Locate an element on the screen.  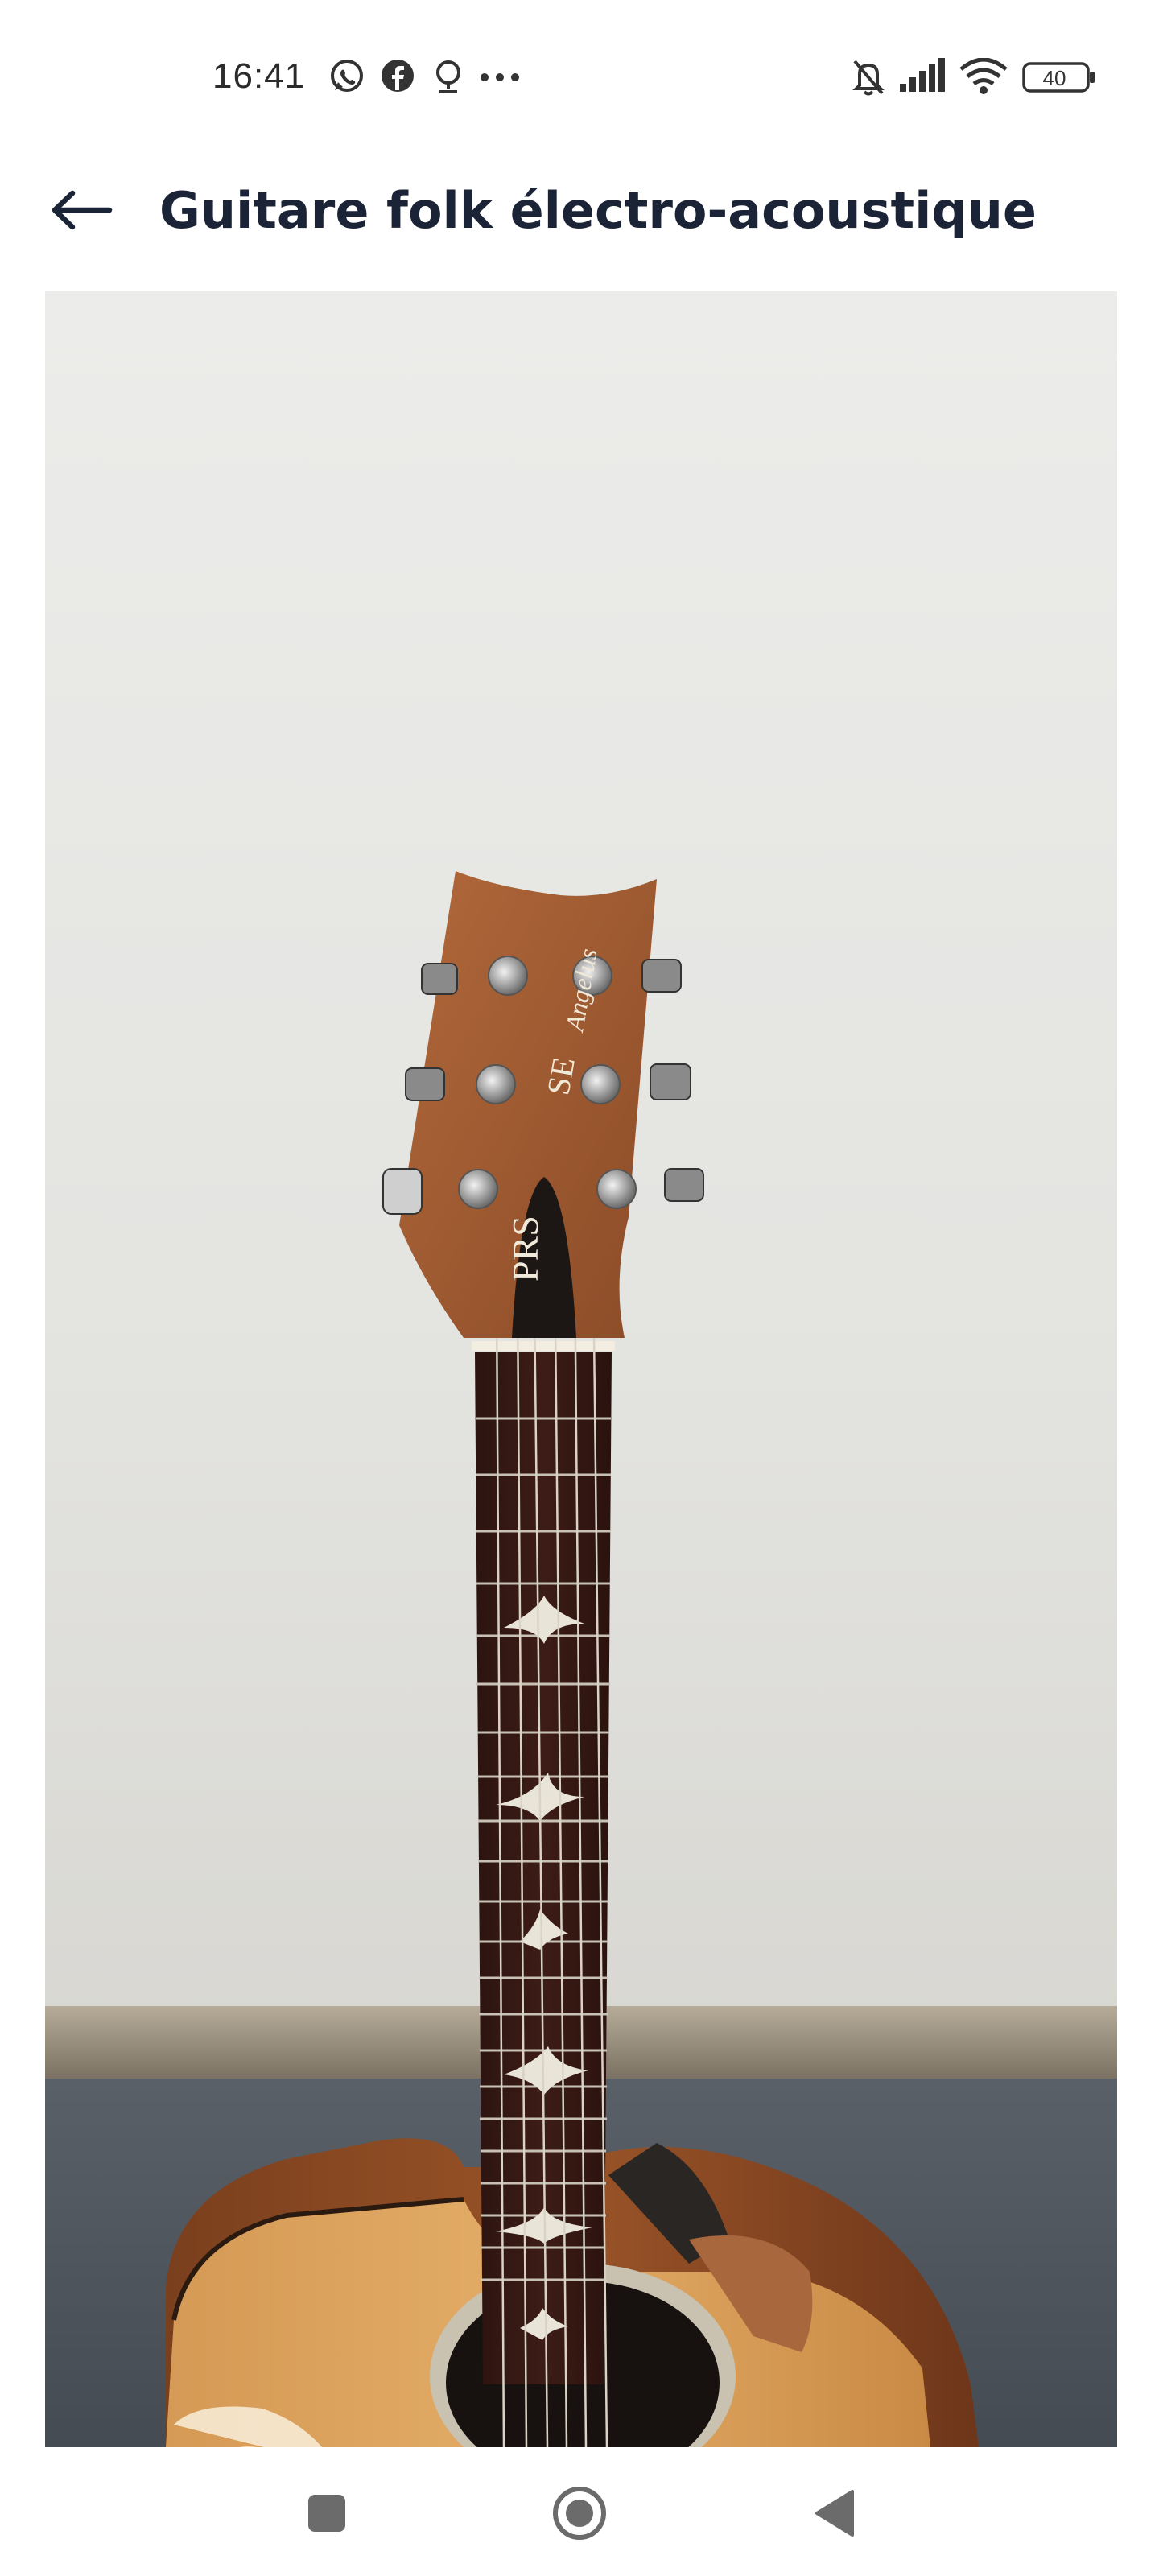
home-button is located at coordinates (579, 2515).